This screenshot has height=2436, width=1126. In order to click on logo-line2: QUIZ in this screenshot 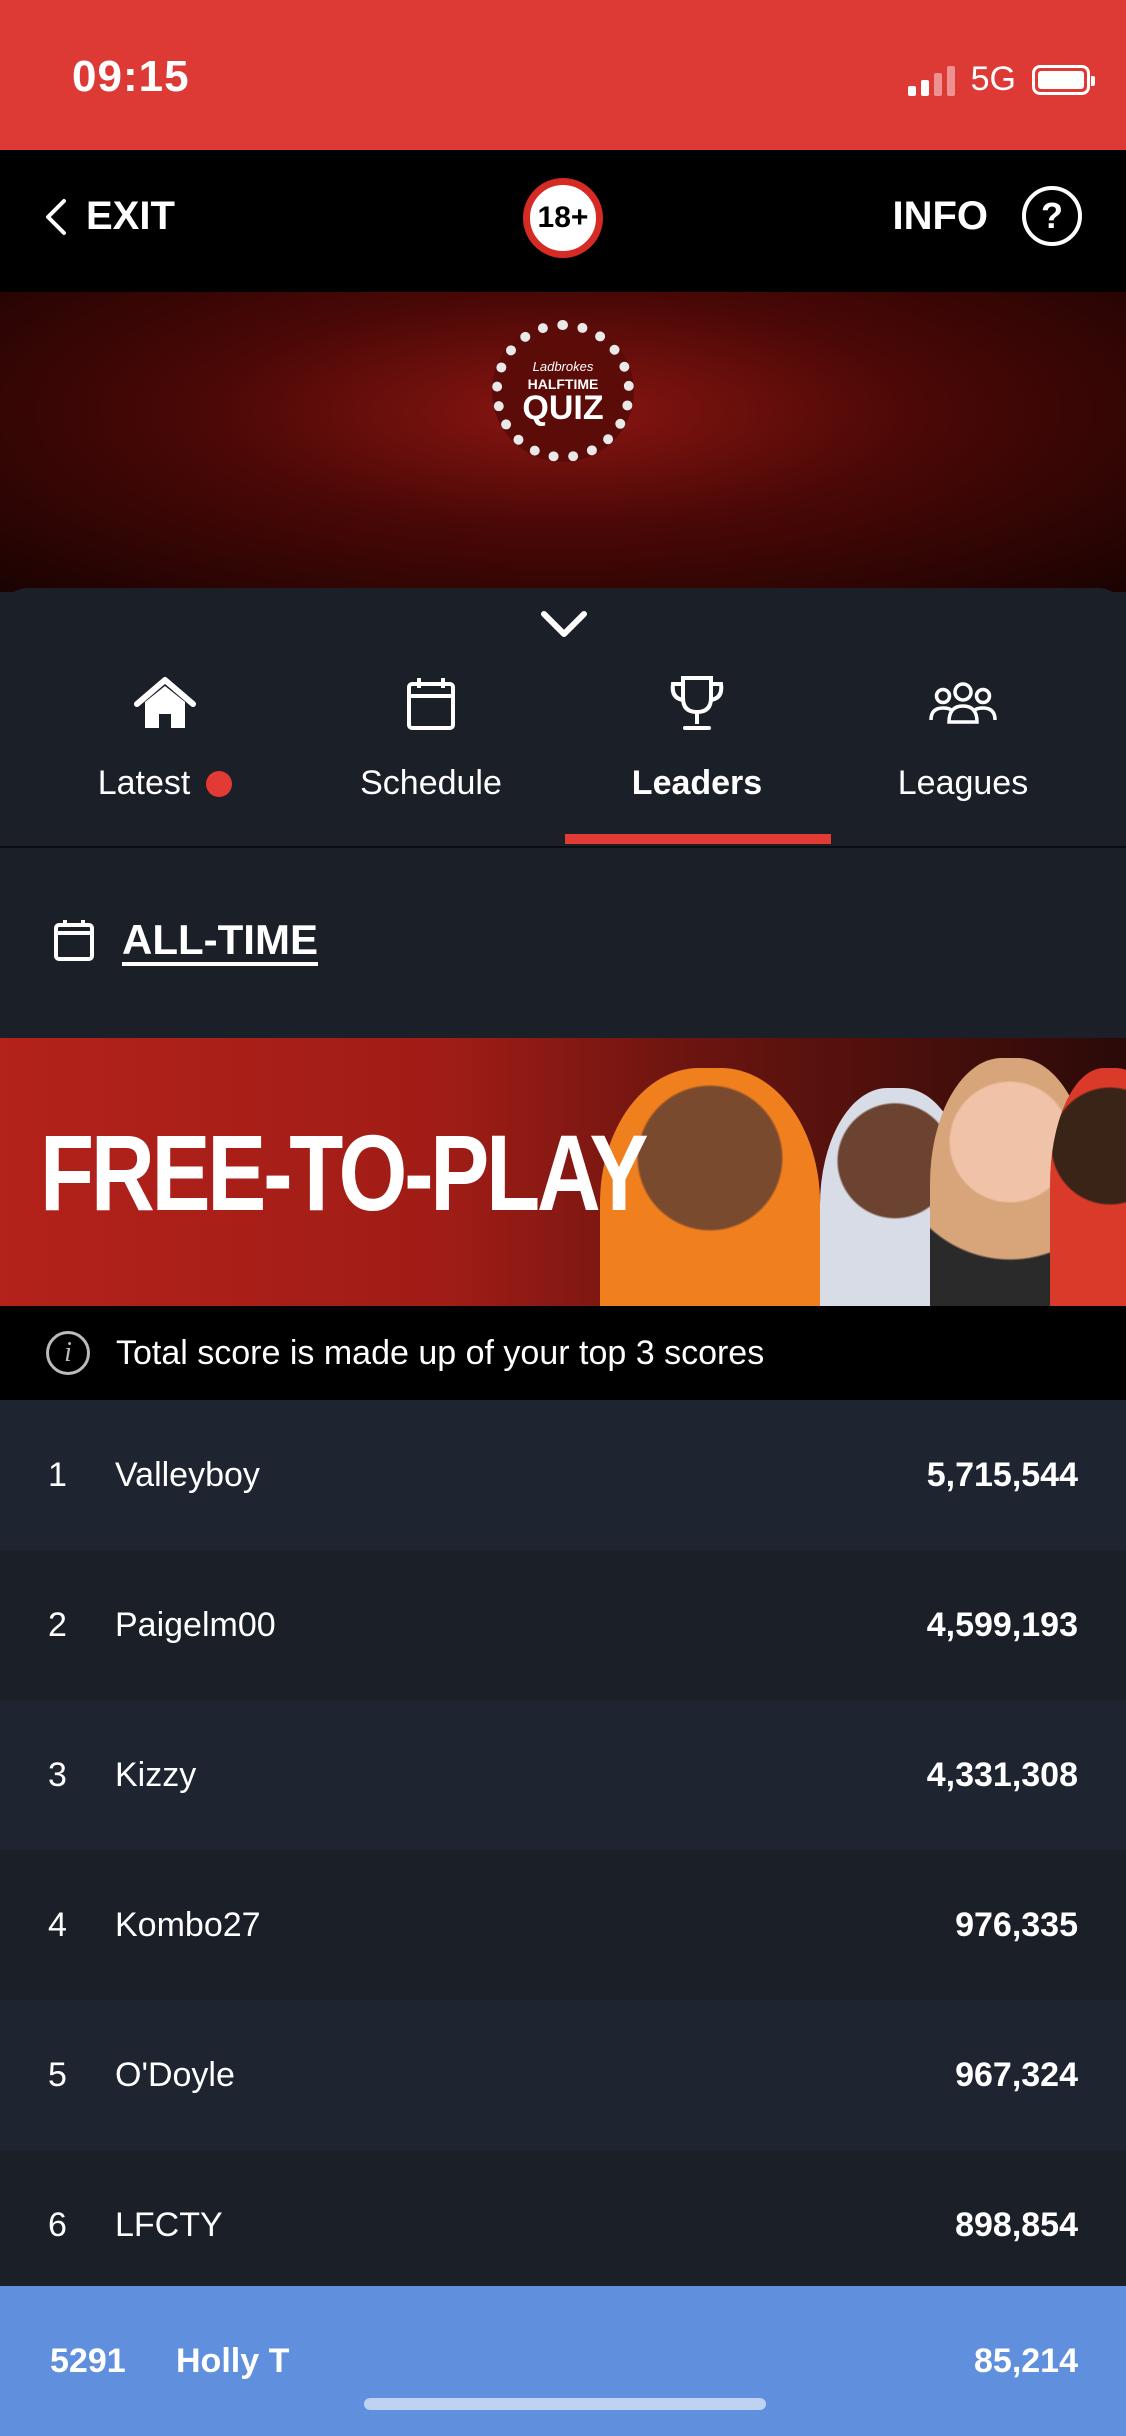, I will do `click(563, 407)`.